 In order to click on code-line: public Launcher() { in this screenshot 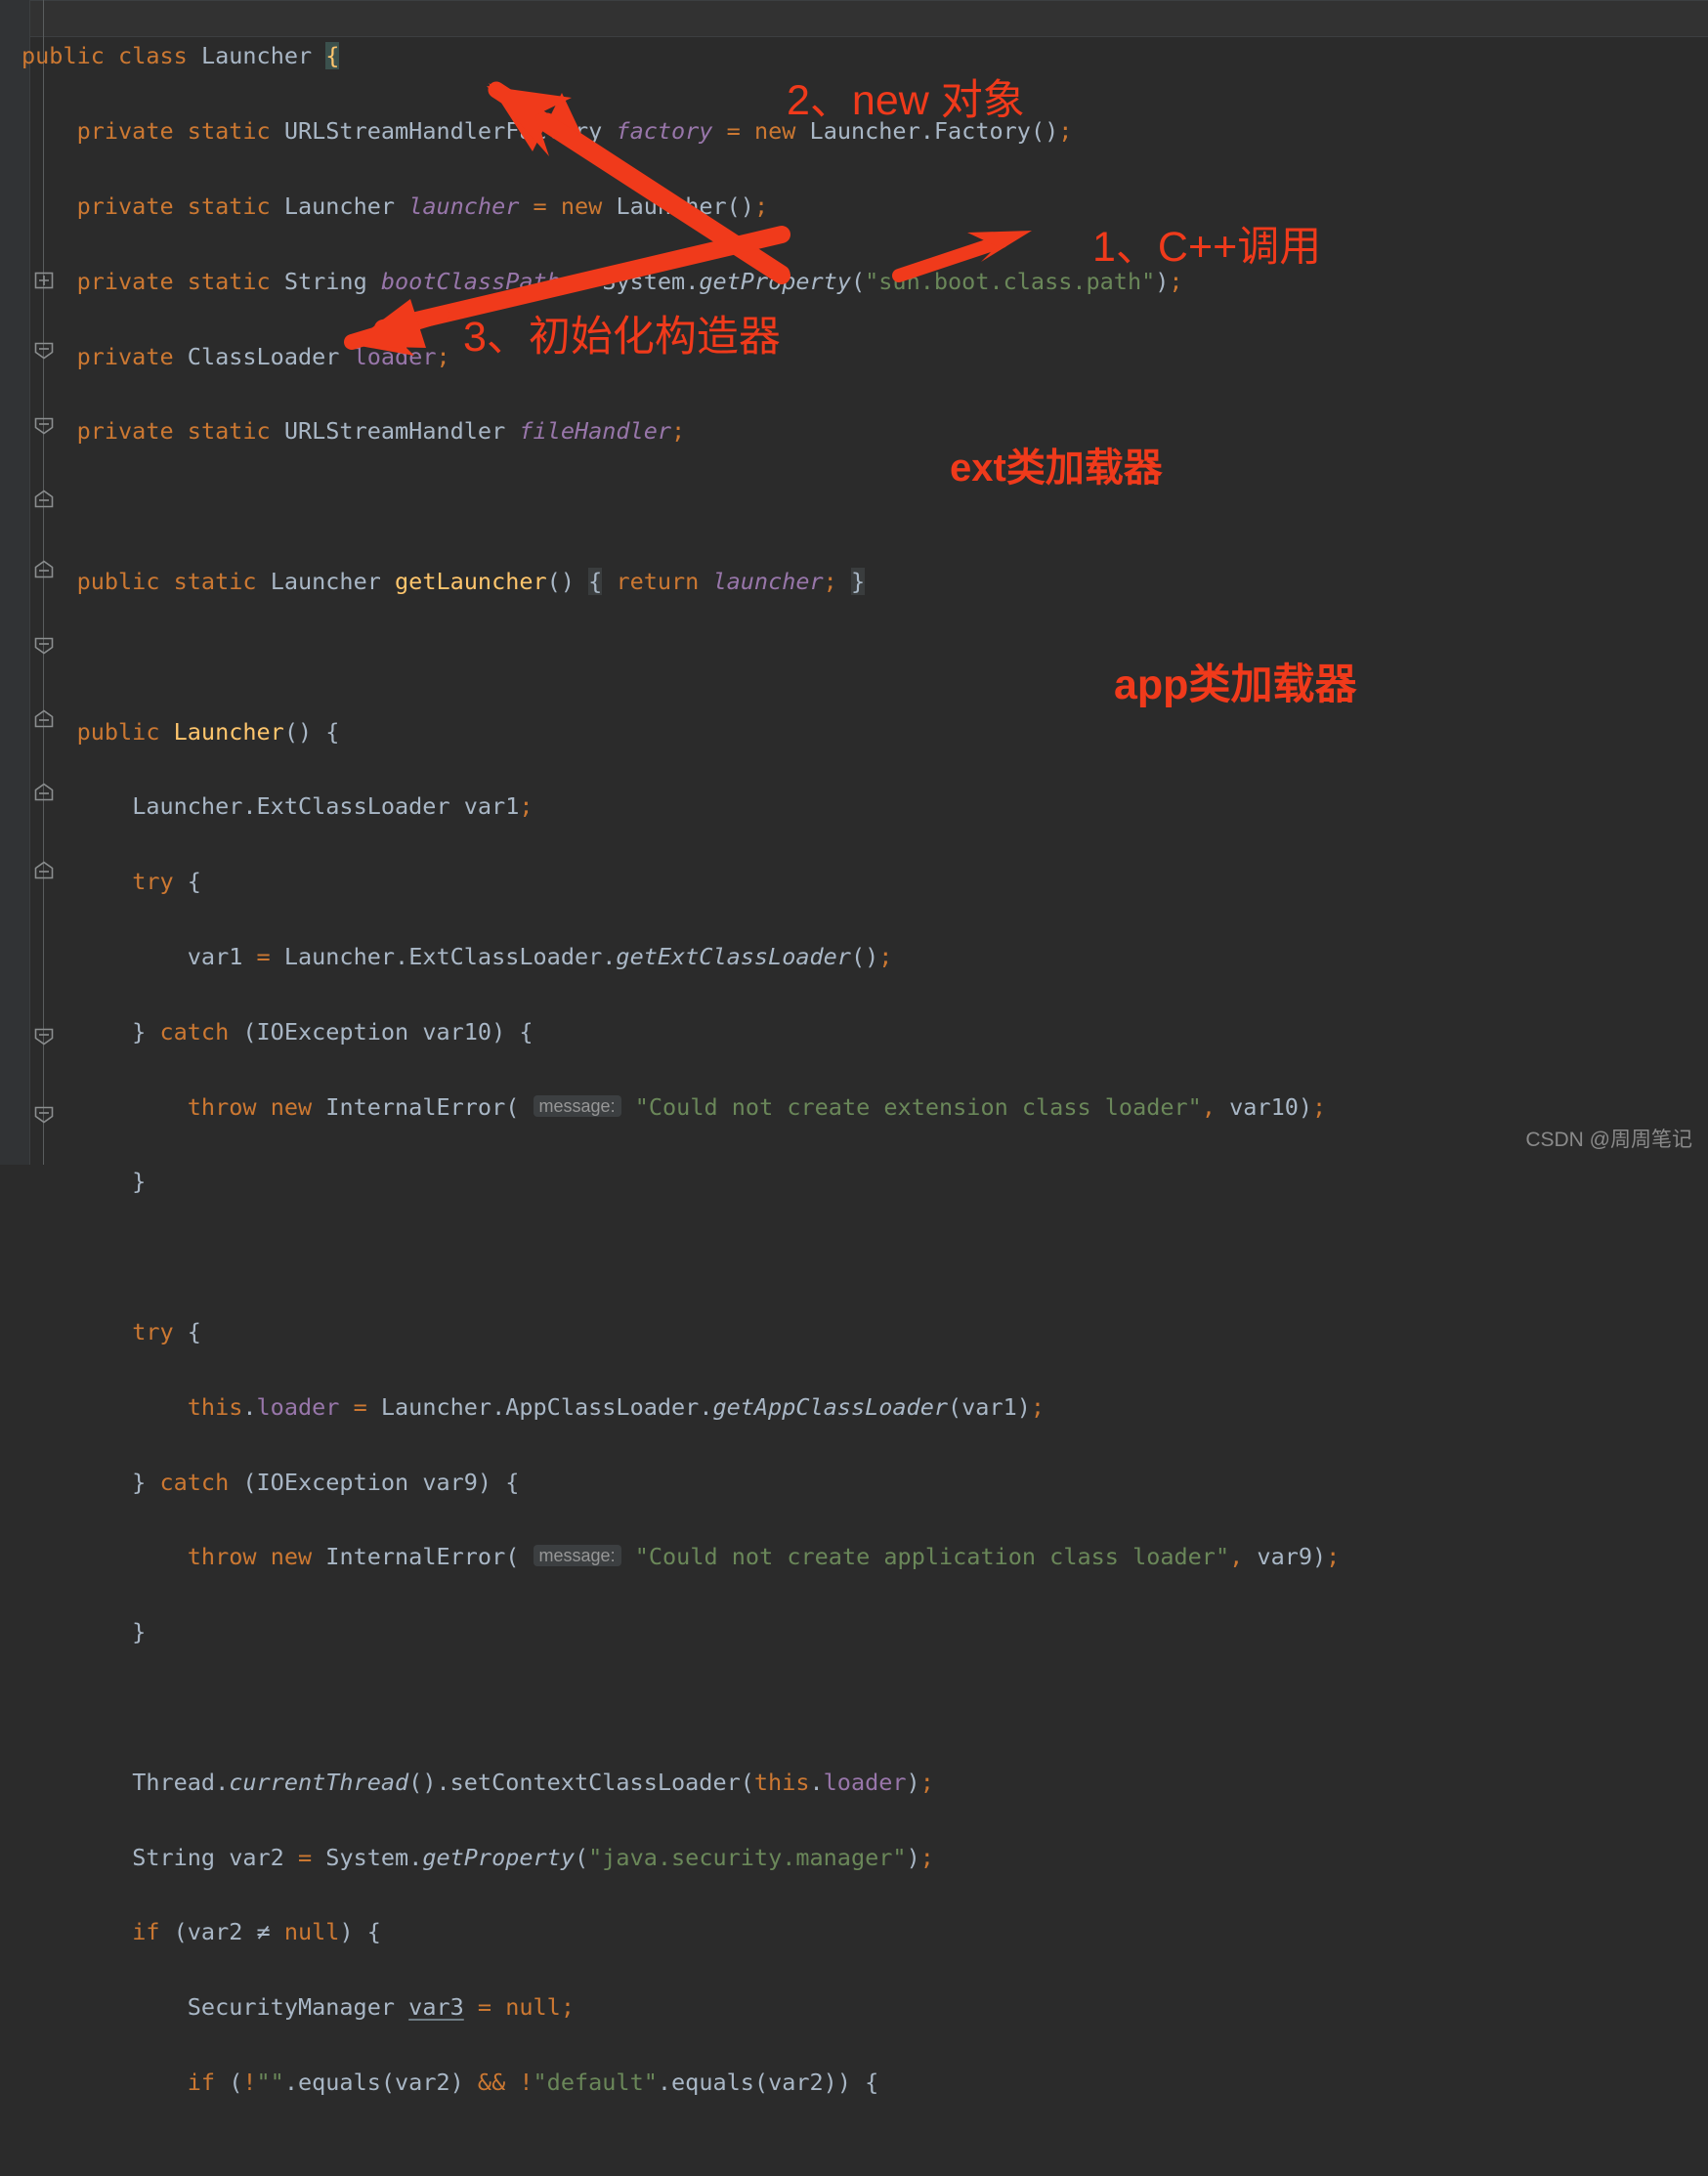, I will do `click(208, 731)`.